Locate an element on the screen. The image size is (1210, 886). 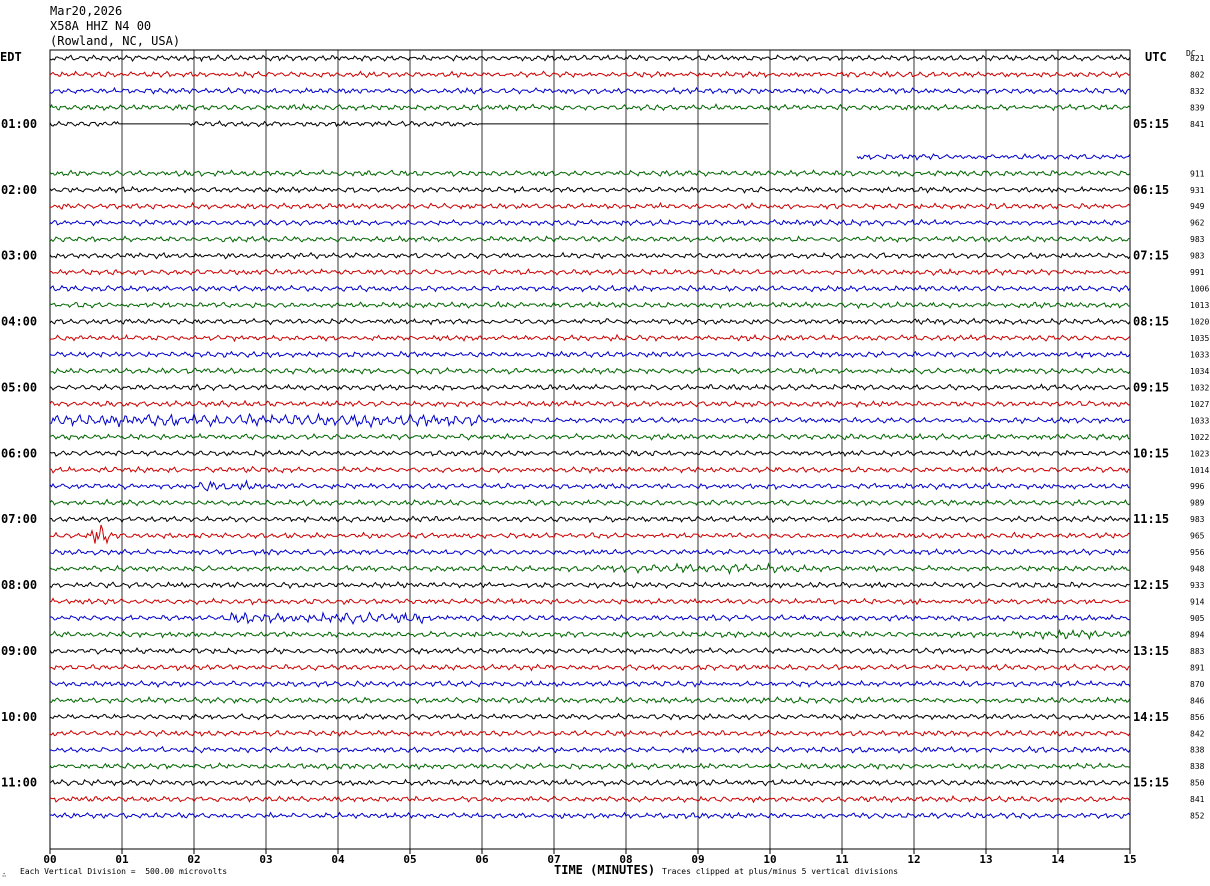
x-tick-label: 02 is located at coordinates (193, 859).